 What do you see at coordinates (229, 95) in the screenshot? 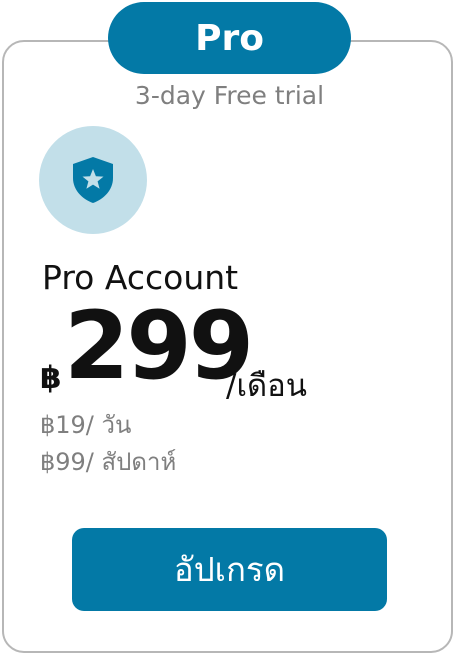
I see `trial-label: 3-day Free trial` at bounding box center [229, 95].